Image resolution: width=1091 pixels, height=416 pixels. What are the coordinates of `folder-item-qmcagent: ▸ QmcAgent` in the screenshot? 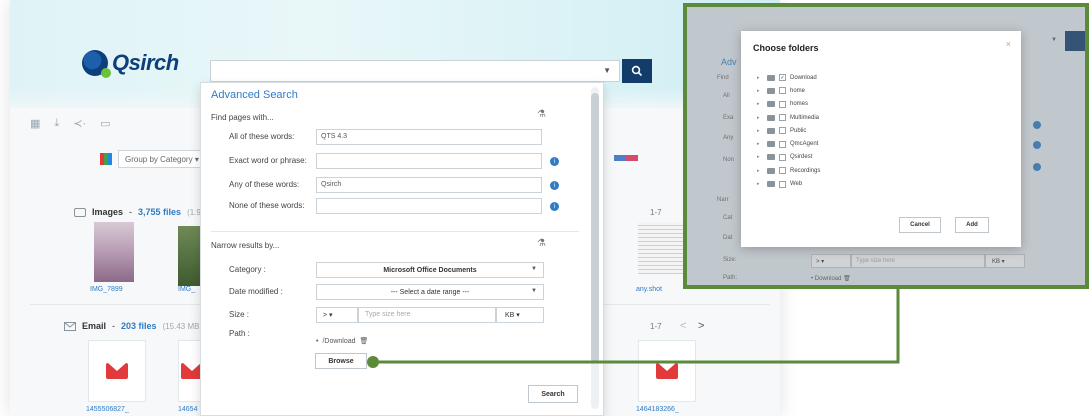 It's located at (788, 143).